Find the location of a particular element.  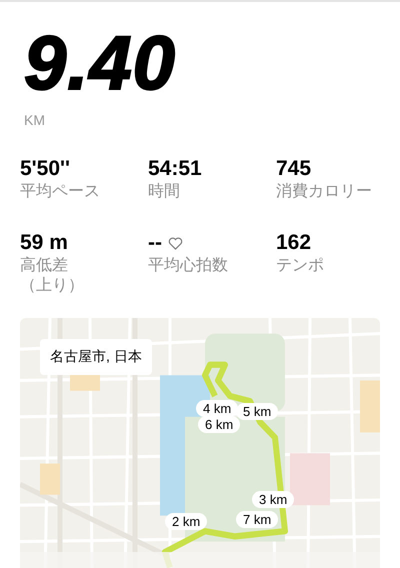

distance-marker: 7 km is located at coordinates (257, 519).